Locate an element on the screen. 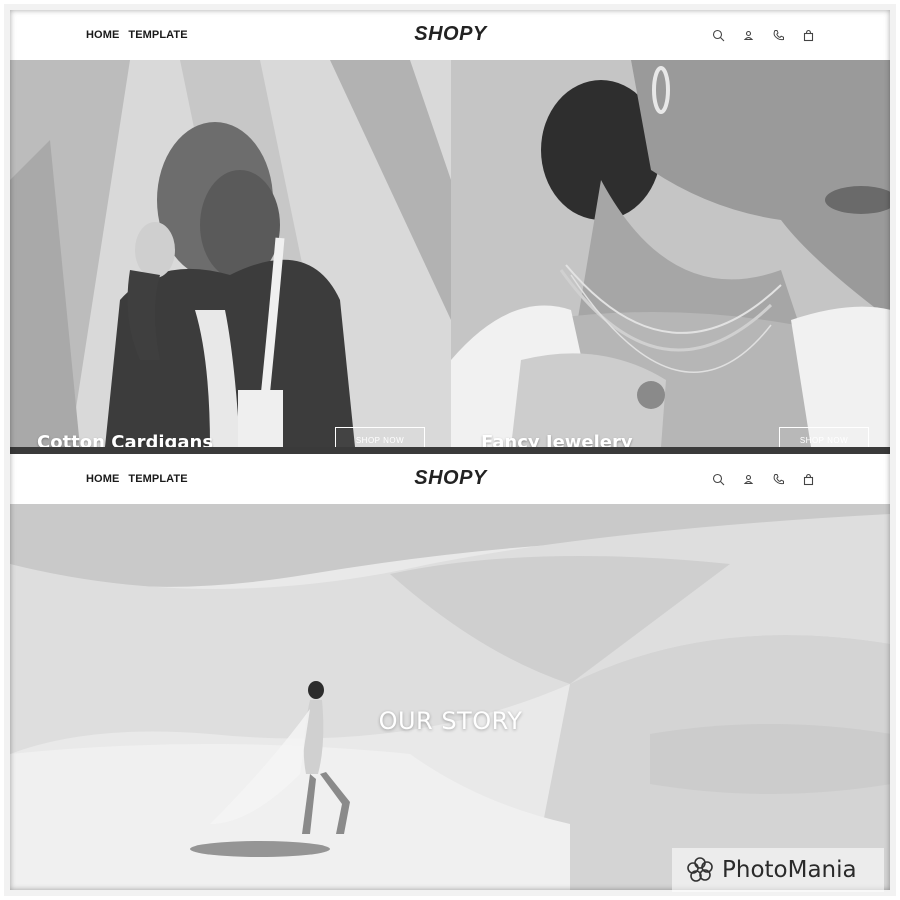 This screenshot has height=900, width=900. tile-title: Cotton Cardigans is located at coordinates (125, 439).